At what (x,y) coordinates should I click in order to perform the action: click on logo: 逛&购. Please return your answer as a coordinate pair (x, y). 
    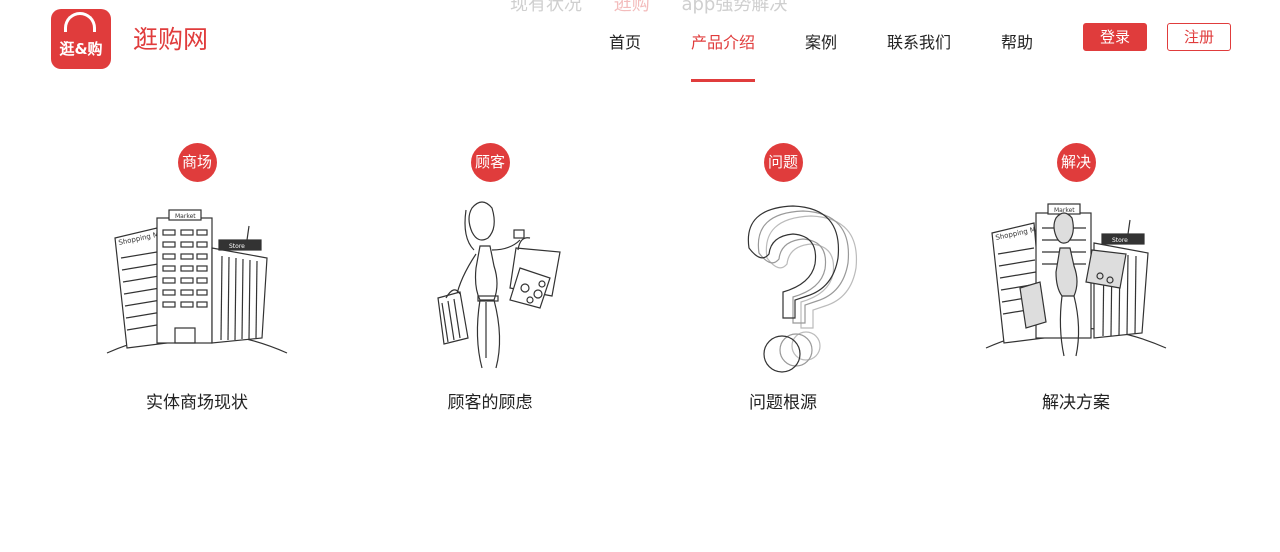
    Looking at the image, I should click on (81, 39).